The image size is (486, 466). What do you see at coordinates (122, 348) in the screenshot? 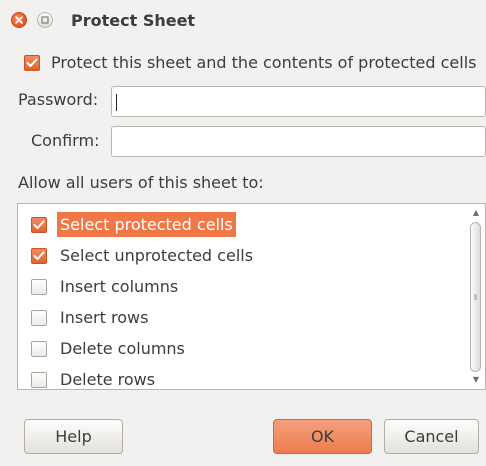
I see `list-item-label: Delete columns` at bounding box center [122, 348].